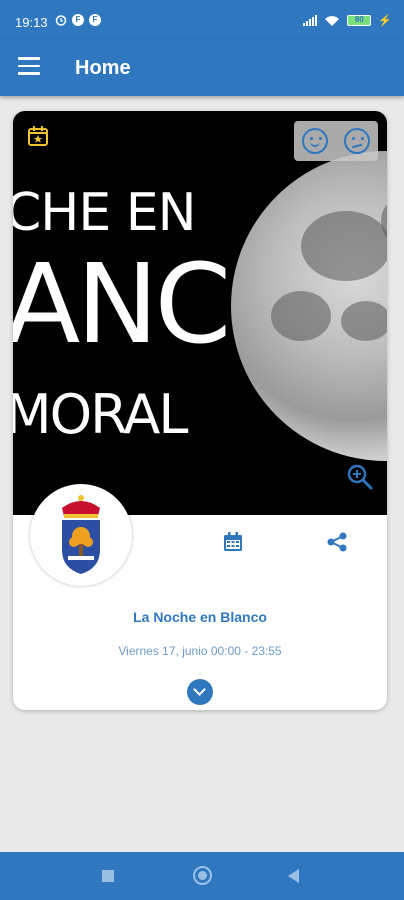  What do you see at coordinates (105, 213) in the screenshot?
I see `hero-text-line: CHE EN` at bounding box center [105, 213].